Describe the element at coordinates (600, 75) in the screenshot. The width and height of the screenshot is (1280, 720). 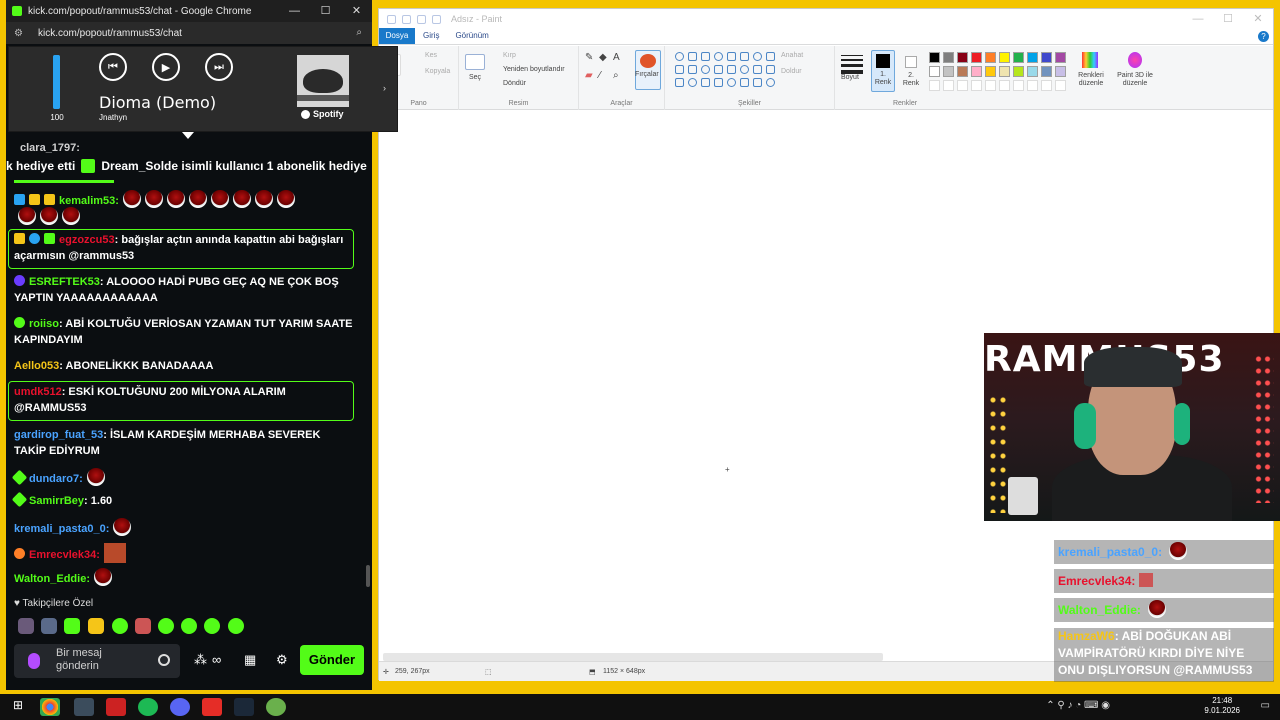
I see `color-picker-icon: ⁄` at that location.